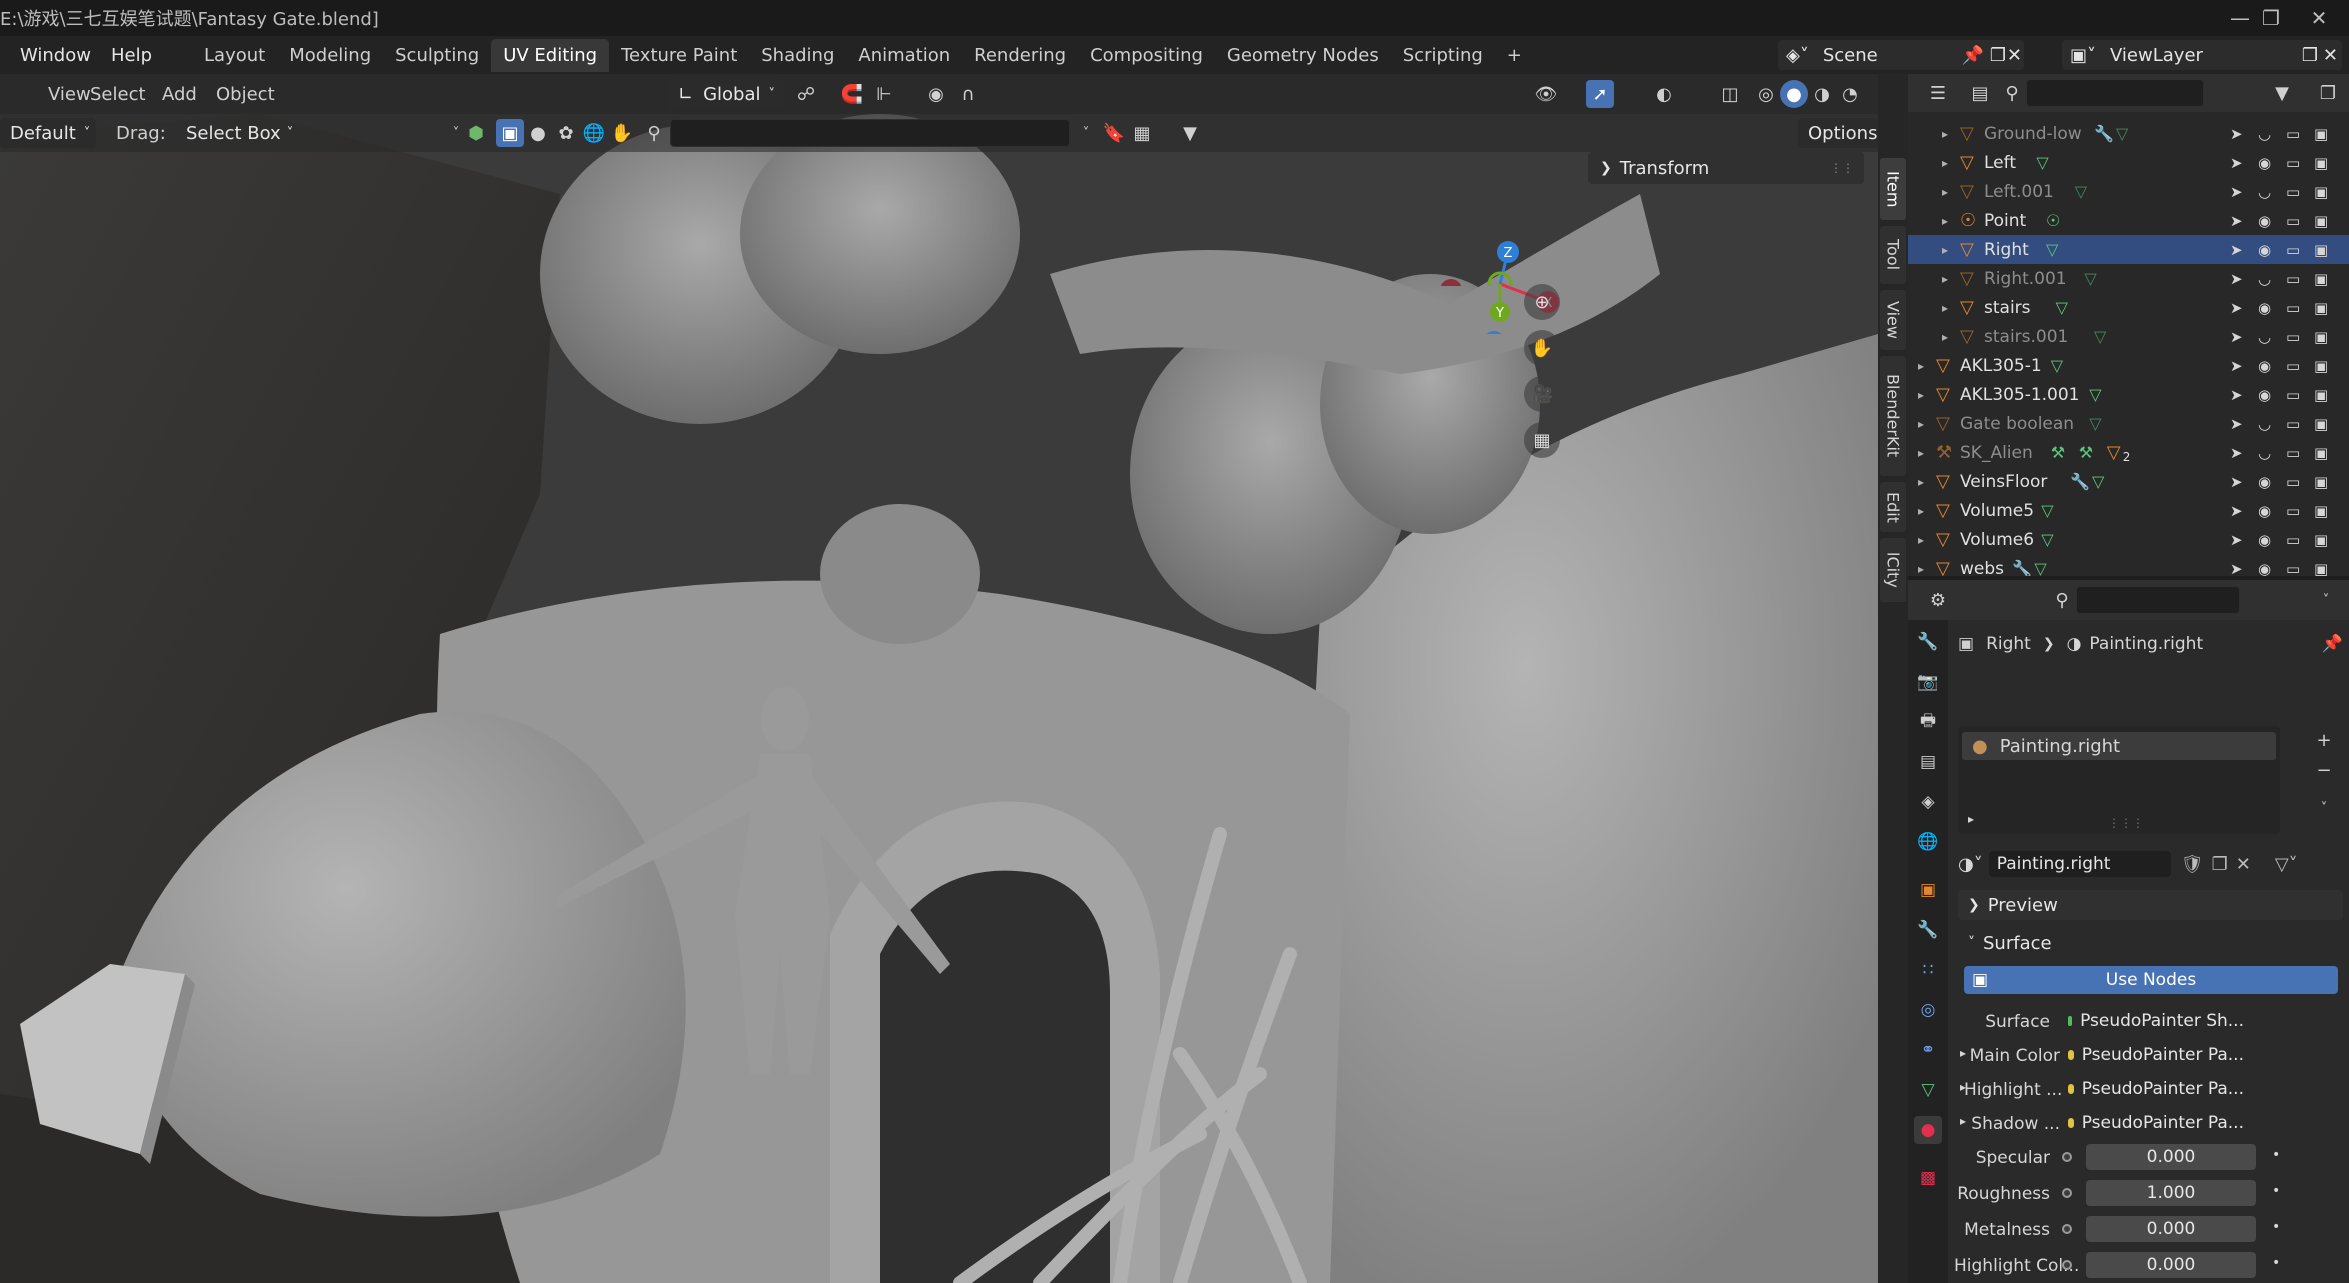 The width and height of the screenshot is (2349, 1283). I want to click on snap-icon: 🧲, so click(852, 94).